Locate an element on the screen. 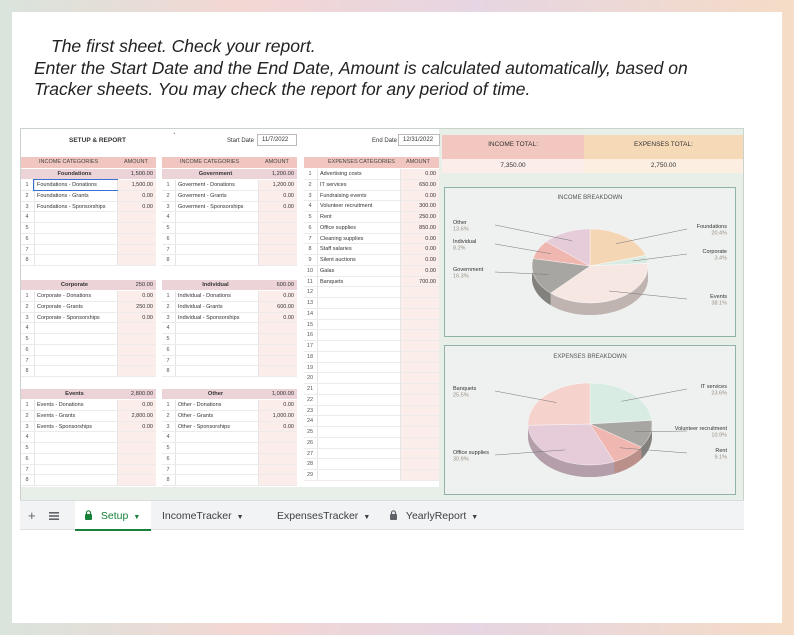  table-row: 3 Corporate - Sponsorships 0.00 is located at coordinates (88, 318).